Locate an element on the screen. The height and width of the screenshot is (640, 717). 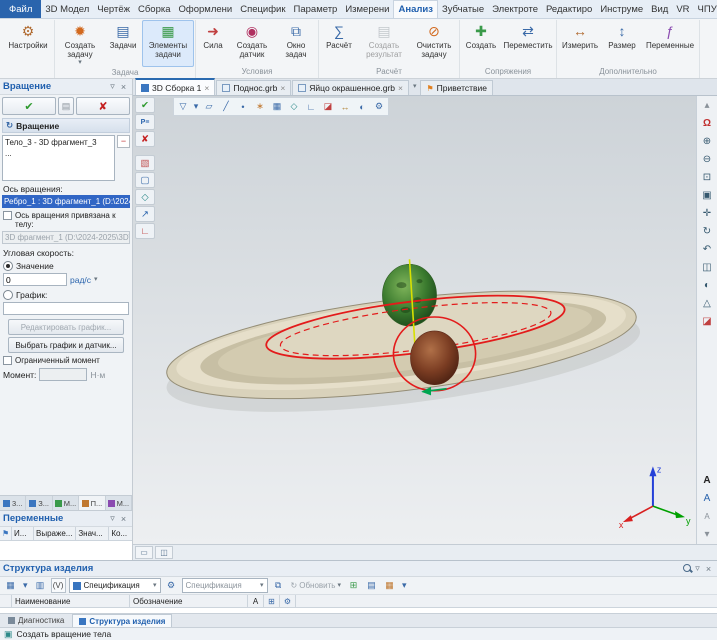
select-body-icon: ▧ is located at coordinates (145, 163).